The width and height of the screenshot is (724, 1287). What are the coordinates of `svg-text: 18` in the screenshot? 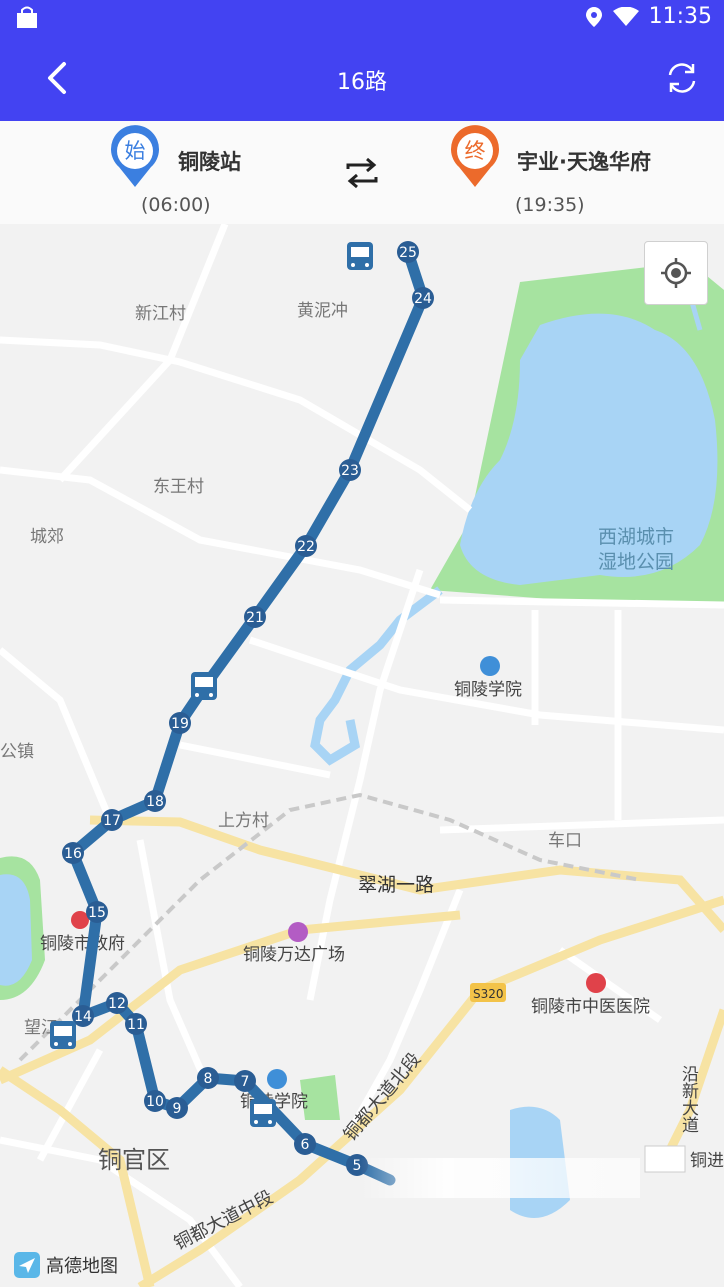 It's located at (155, 802).